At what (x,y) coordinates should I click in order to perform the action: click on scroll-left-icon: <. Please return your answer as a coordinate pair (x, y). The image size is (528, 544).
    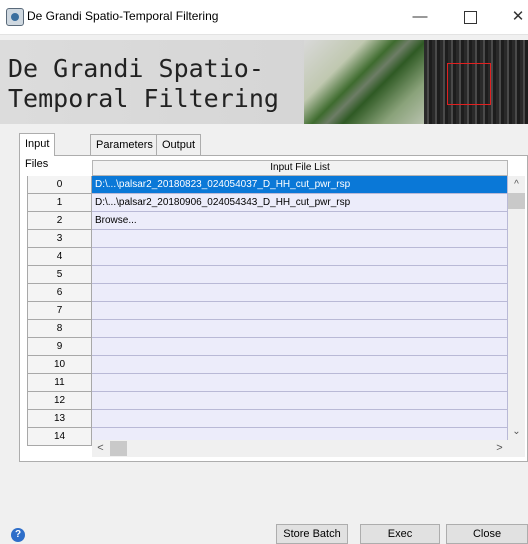
    Looking at the image, I should click on (100, 448).